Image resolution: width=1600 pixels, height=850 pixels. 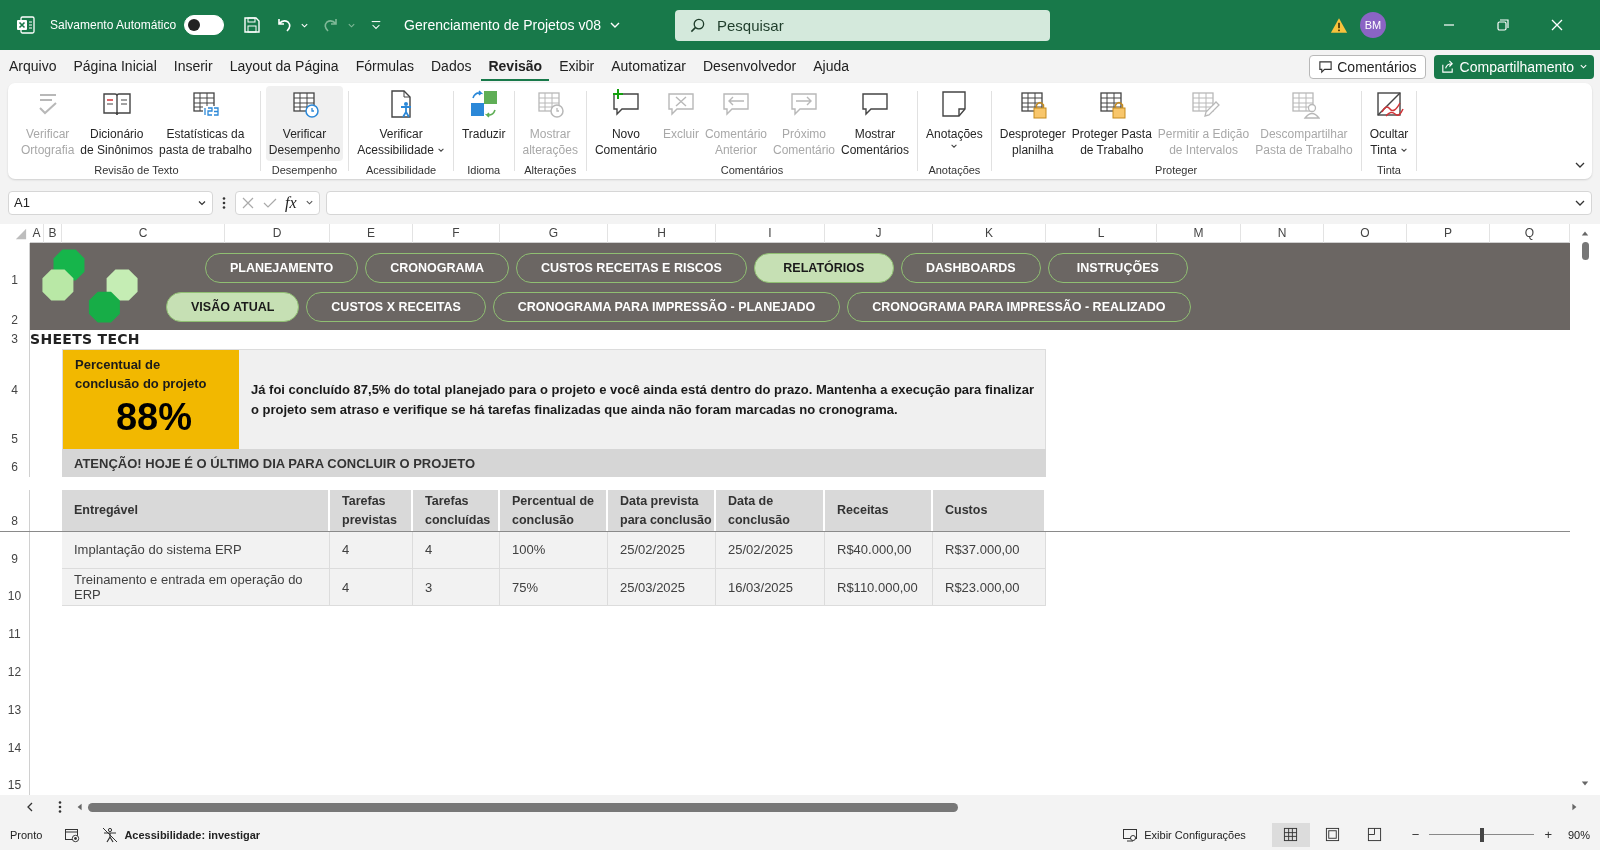 I want to click on warning-icon, so click(x=1339, y=25).